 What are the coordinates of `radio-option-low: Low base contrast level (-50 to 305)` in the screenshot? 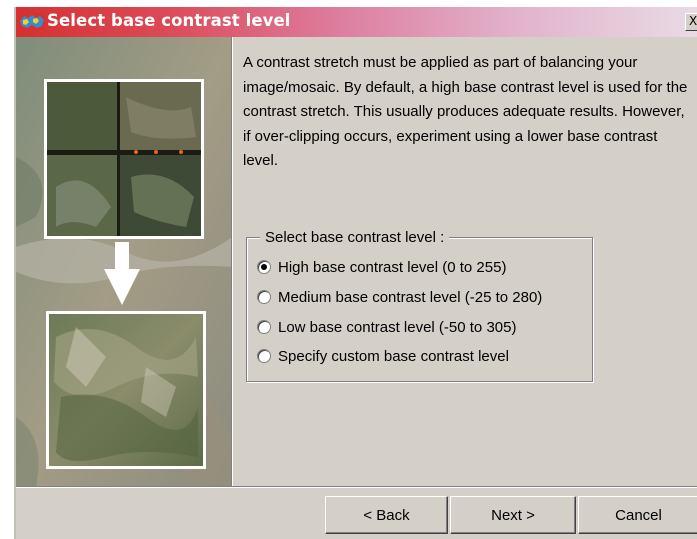 It's located at (386, 327).